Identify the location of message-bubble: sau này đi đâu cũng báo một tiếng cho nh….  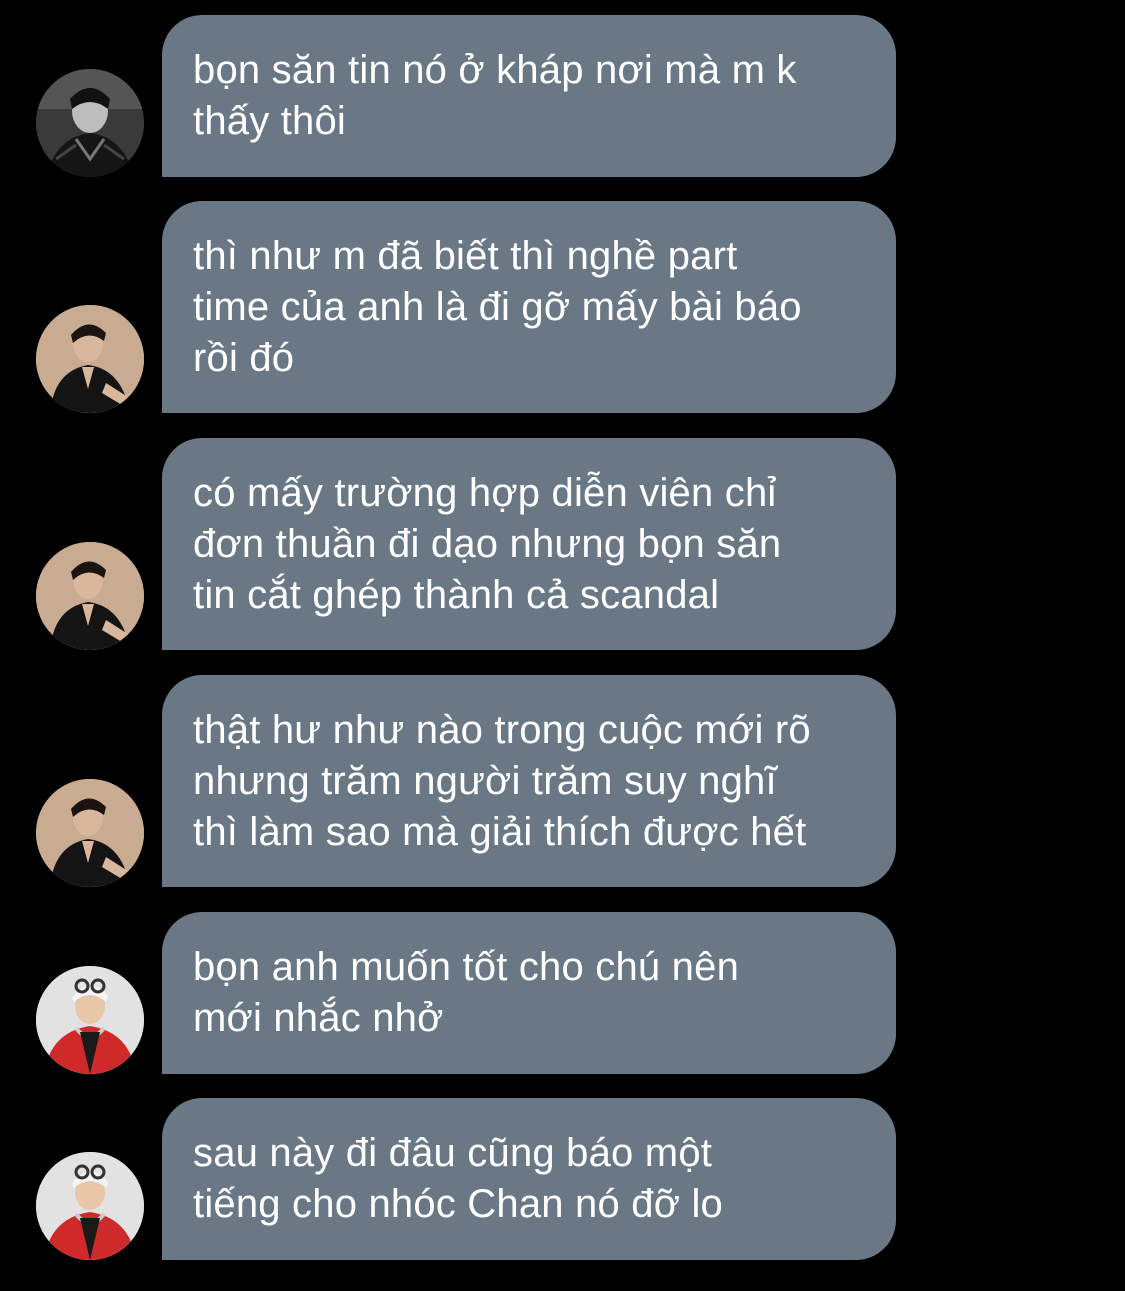
(529, 1179).